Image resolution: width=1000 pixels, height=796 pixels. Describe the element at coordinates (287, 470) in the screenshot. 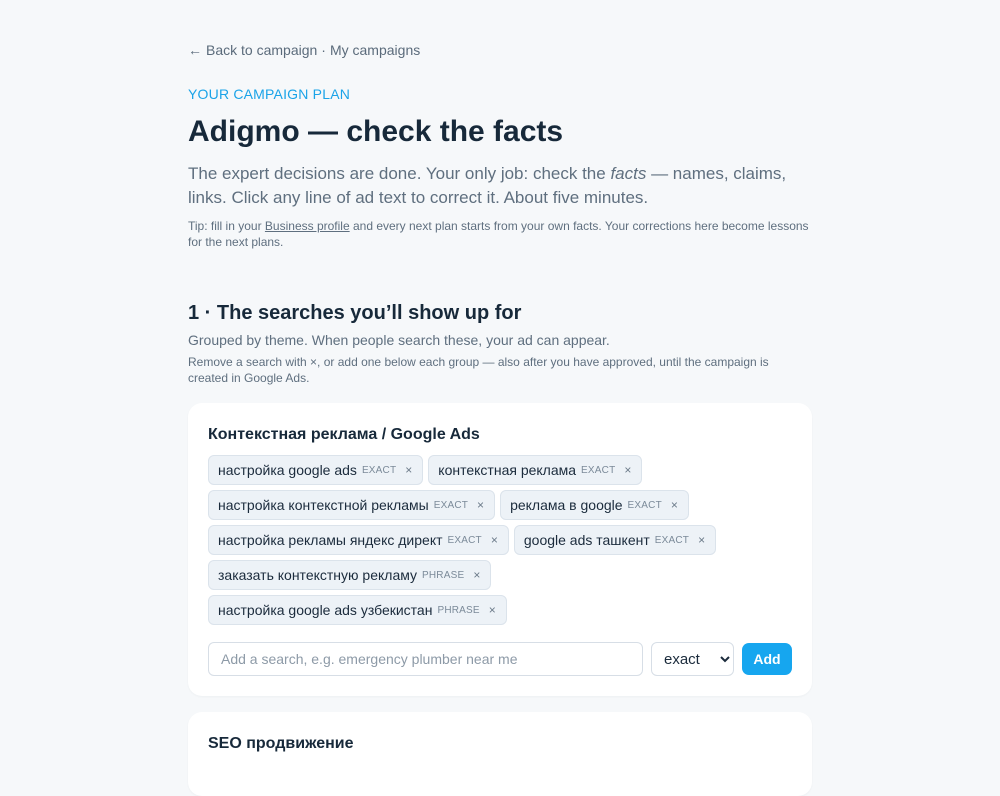

I see `keyword-text: настройка google ads` at that location.